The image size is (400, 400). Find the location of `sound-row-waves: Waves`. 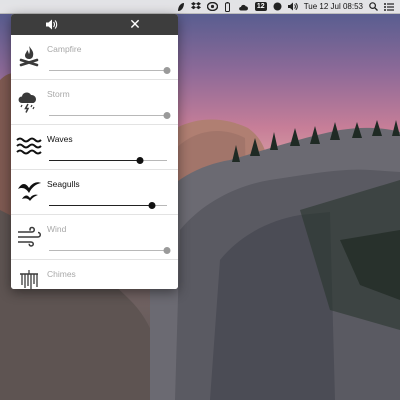

sound-row-waves: Waves is located at coordinates (94, 147).